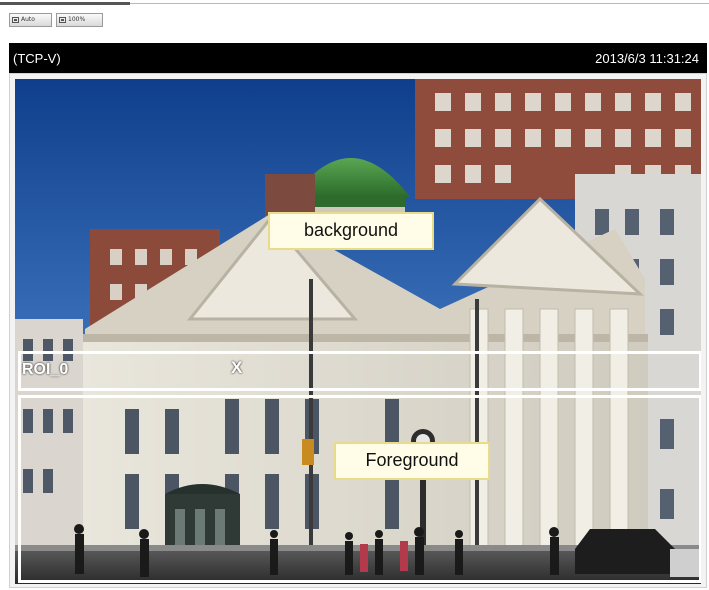 This screenshot has width=709, height=590. I want to click on top-divider-accent, so click(65, 3).